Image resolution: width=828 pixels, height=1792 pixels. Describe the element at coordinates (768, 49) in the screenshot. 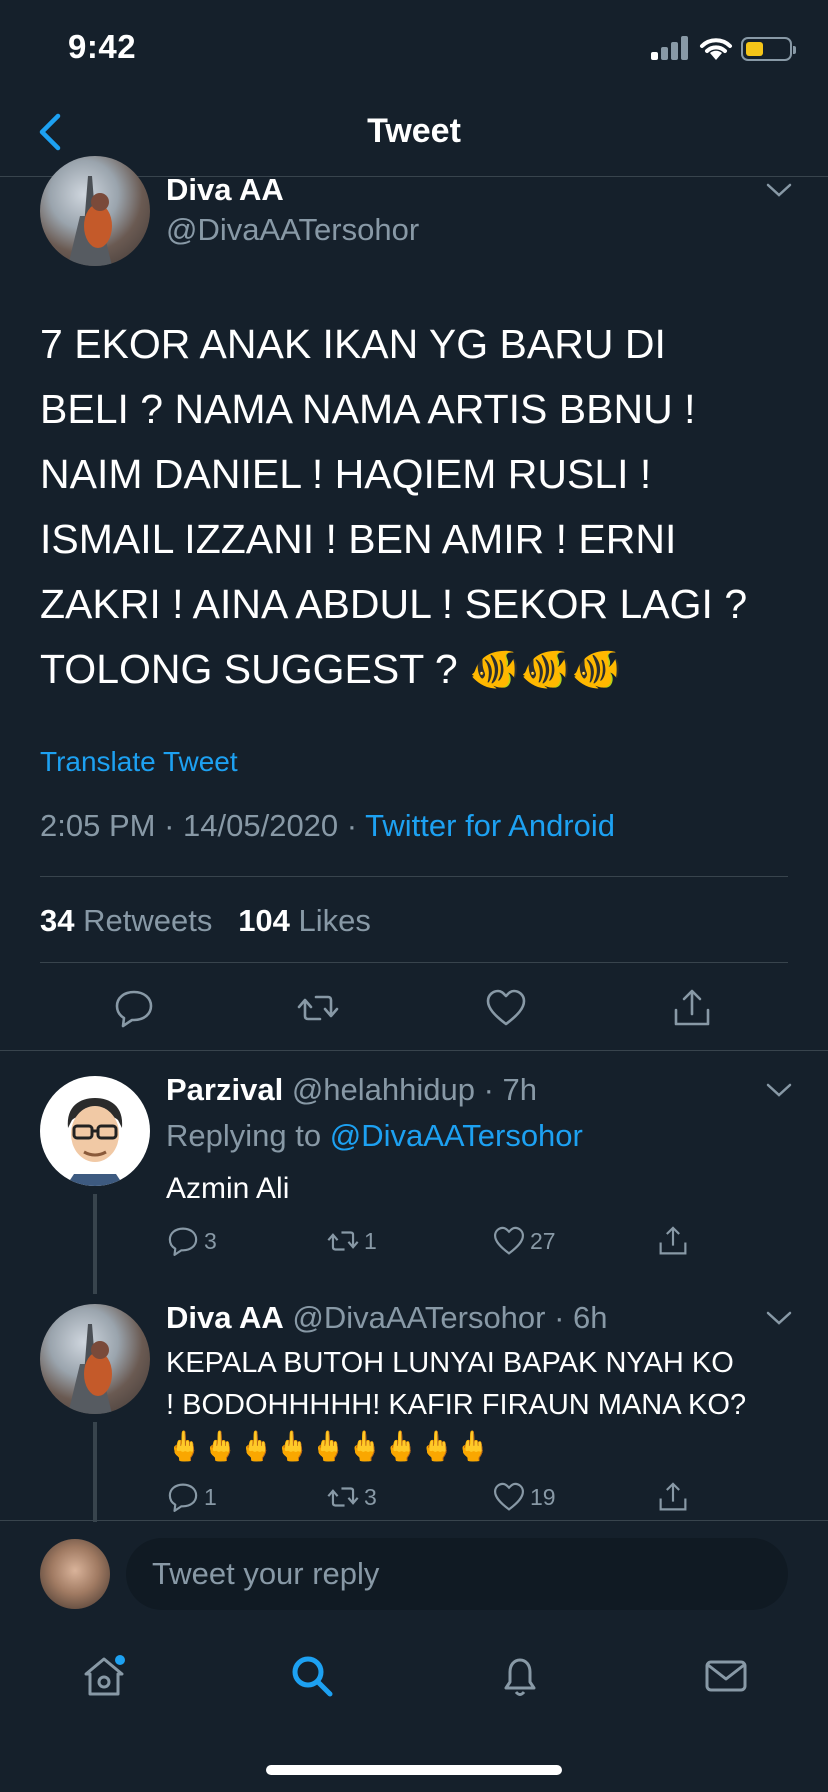

I see `battery-icon` at that location.